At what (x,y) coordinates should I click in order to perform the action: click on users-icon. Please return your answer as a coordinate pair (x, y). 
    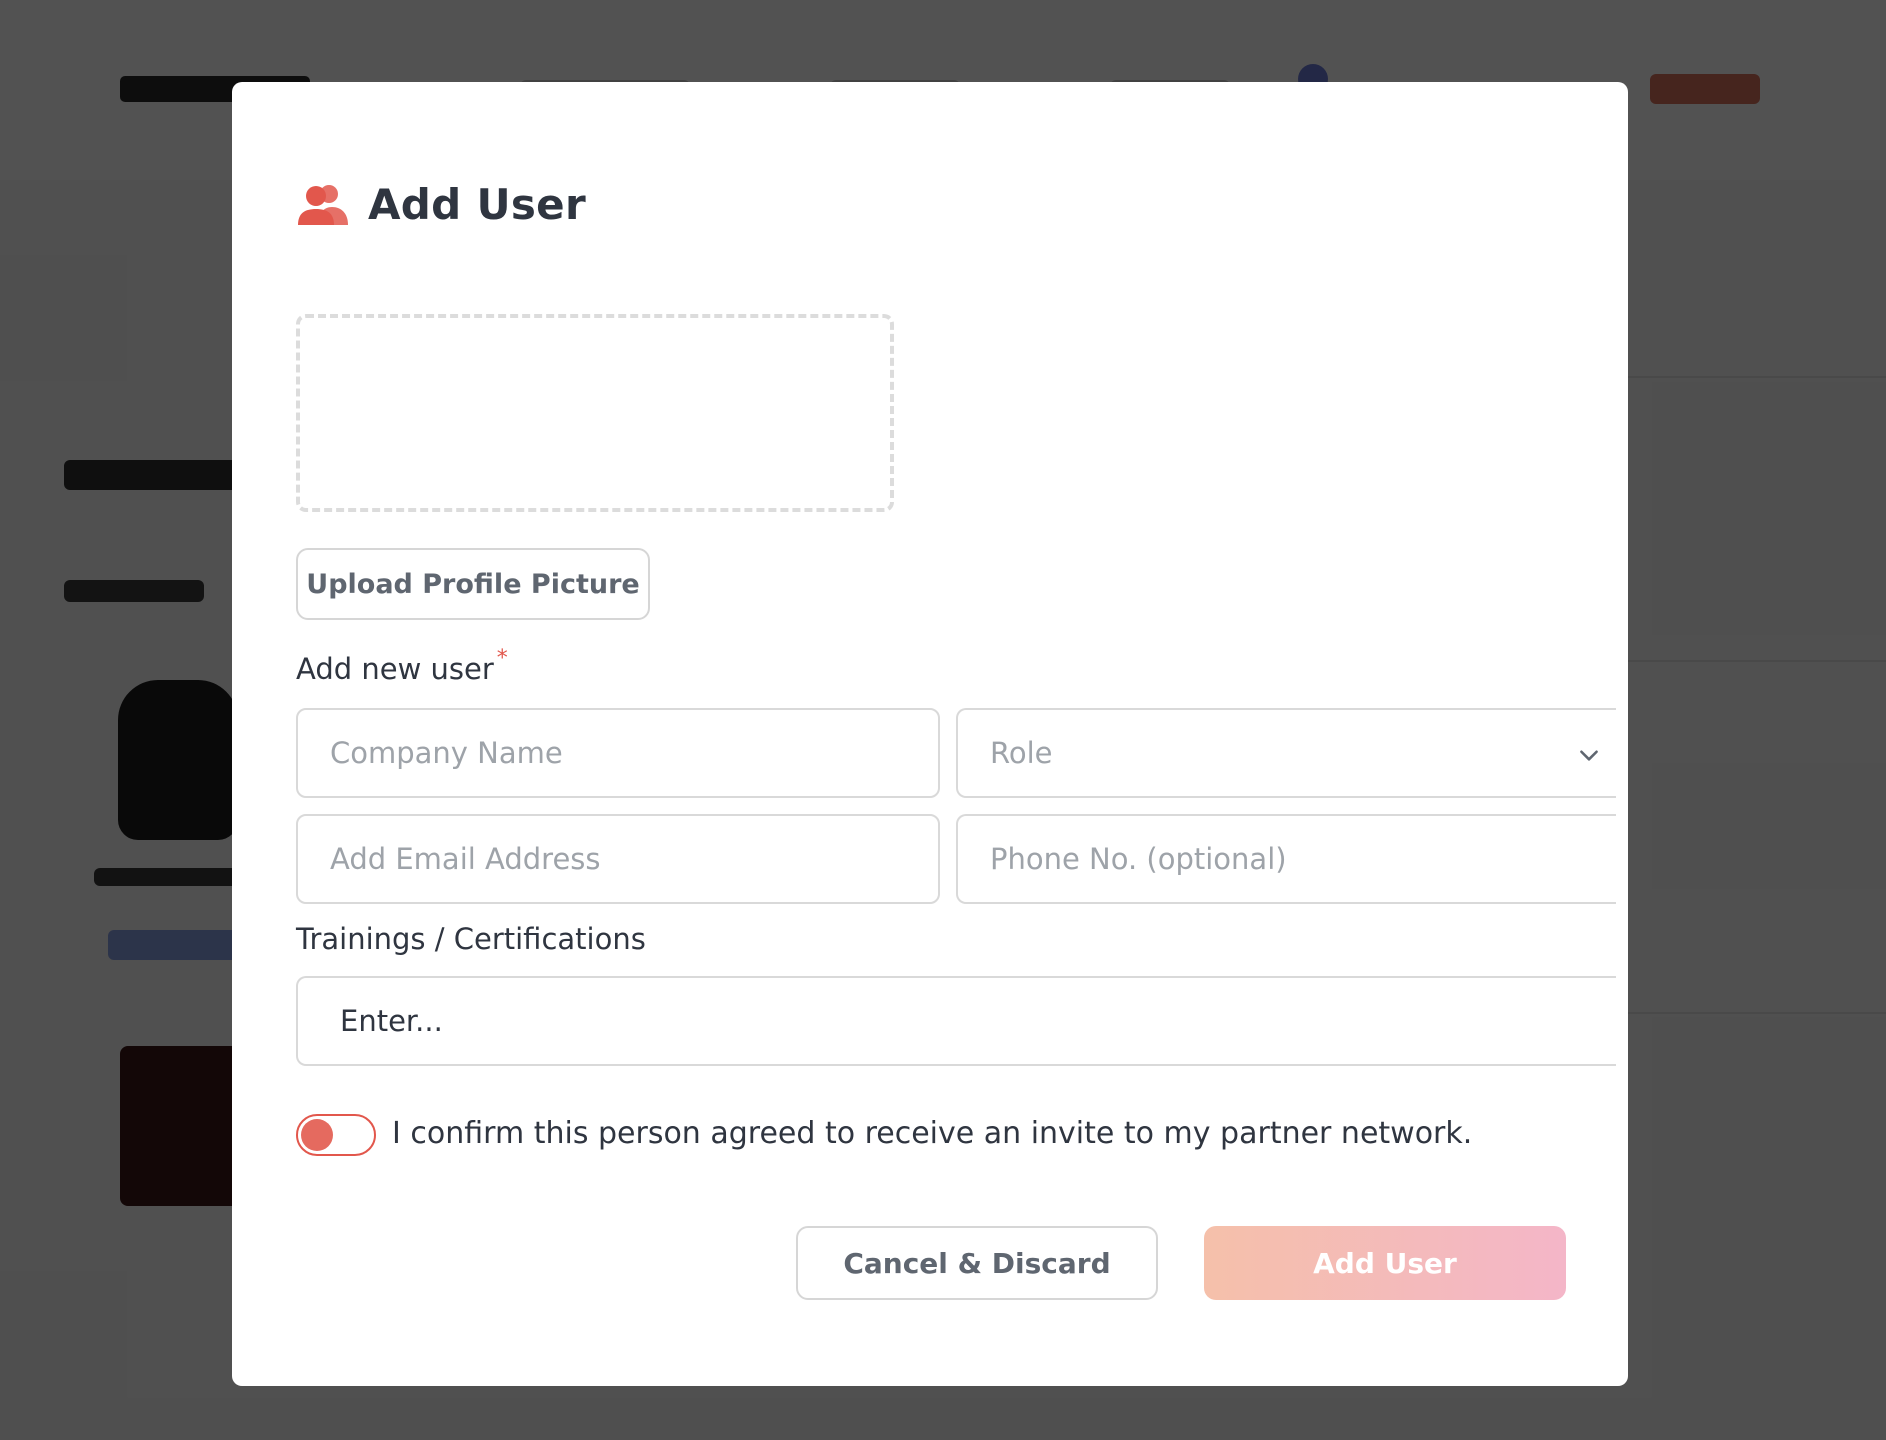
    Looking at the image, I should click on (323, 204).